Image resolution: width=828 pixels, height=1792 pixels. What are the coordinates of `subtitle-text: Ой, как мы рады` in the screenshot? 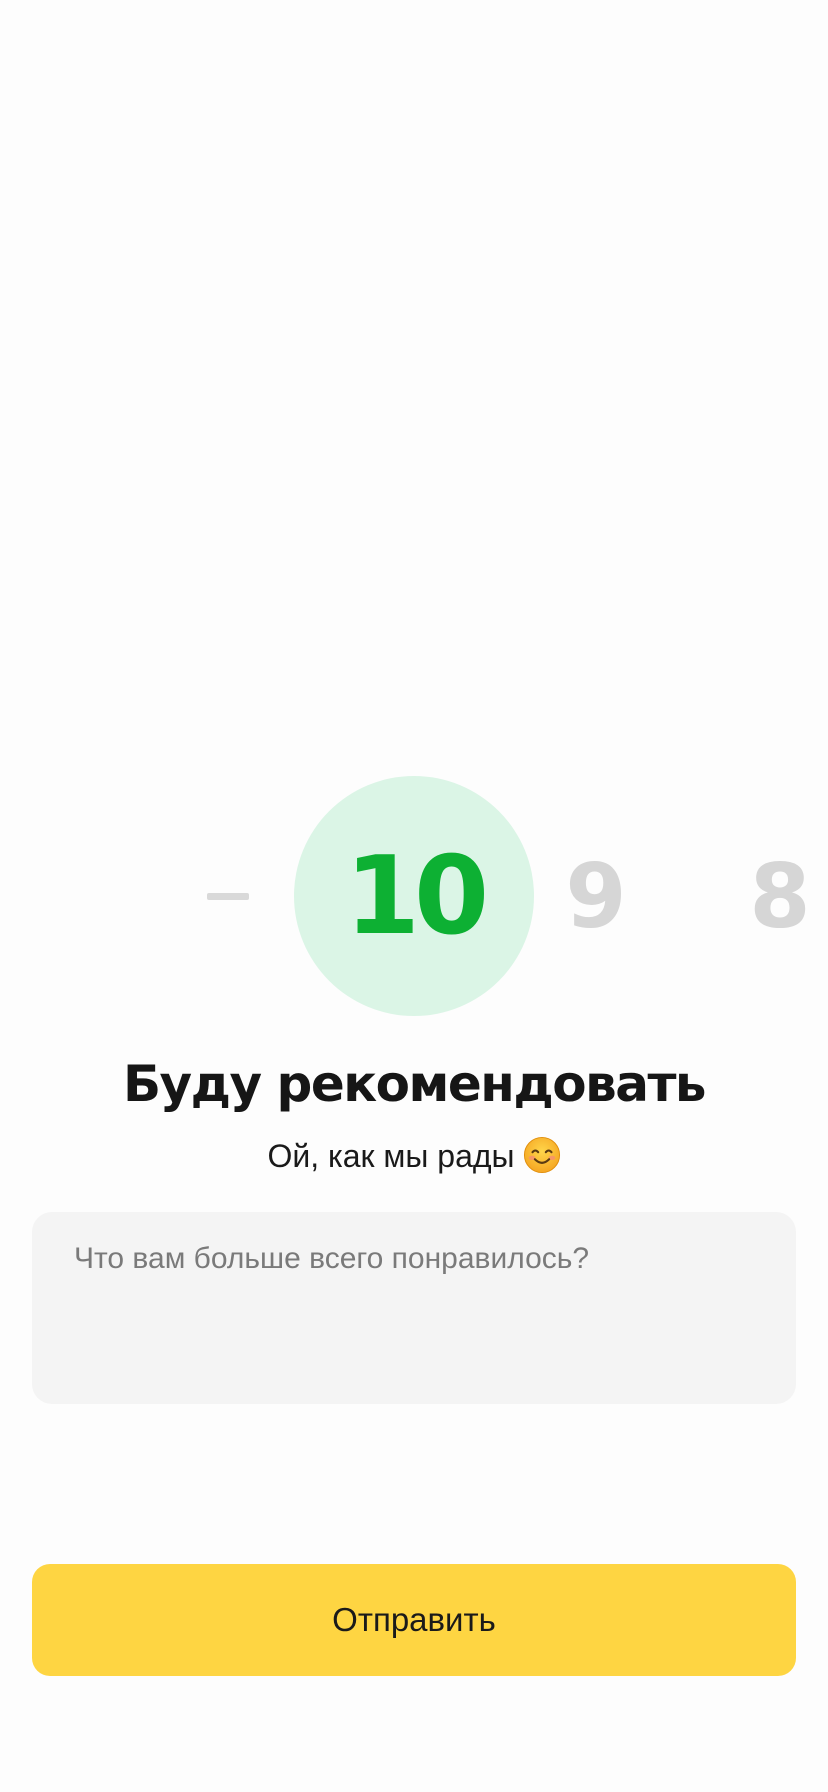 It's located at (391, 1156).